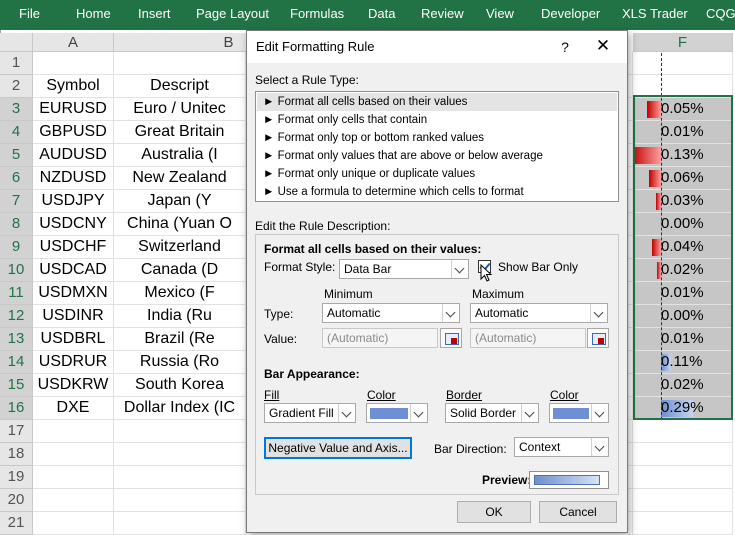 The height and width of the screenshot is (535, 735). I want to click on row-header: 18, so click(16, 454).